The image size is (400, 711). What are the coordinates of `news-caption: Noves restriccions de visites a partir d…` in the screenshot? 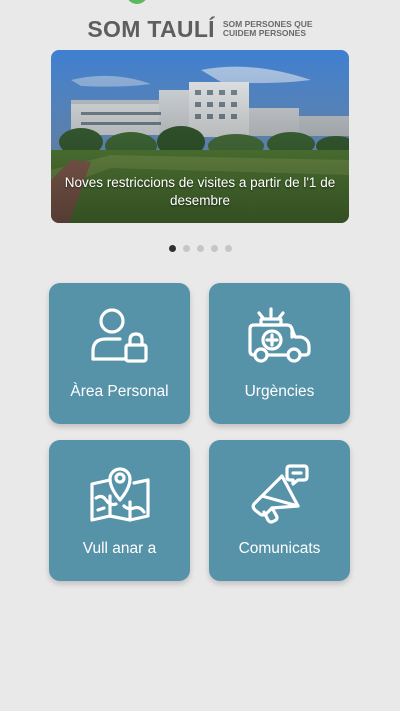 It's located at (200, 192).